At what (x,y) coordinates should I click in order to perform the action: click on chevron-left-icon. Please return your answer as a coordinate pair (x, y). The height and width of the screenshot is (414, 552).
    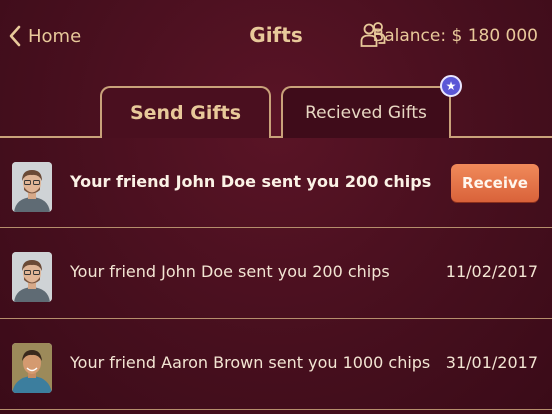
    Looking at the image, I should click on (15, 36).